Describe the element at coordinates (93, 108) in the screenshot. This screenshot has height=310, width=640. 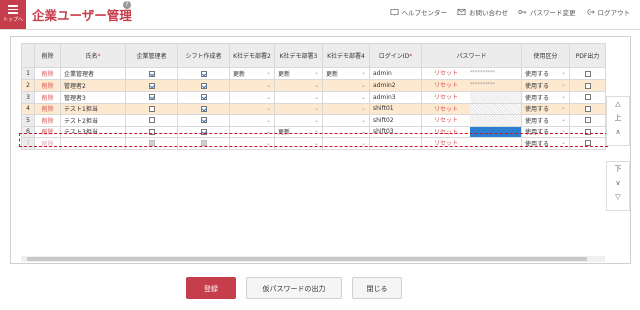
I see `name-cell: テスト1担当` at that location.